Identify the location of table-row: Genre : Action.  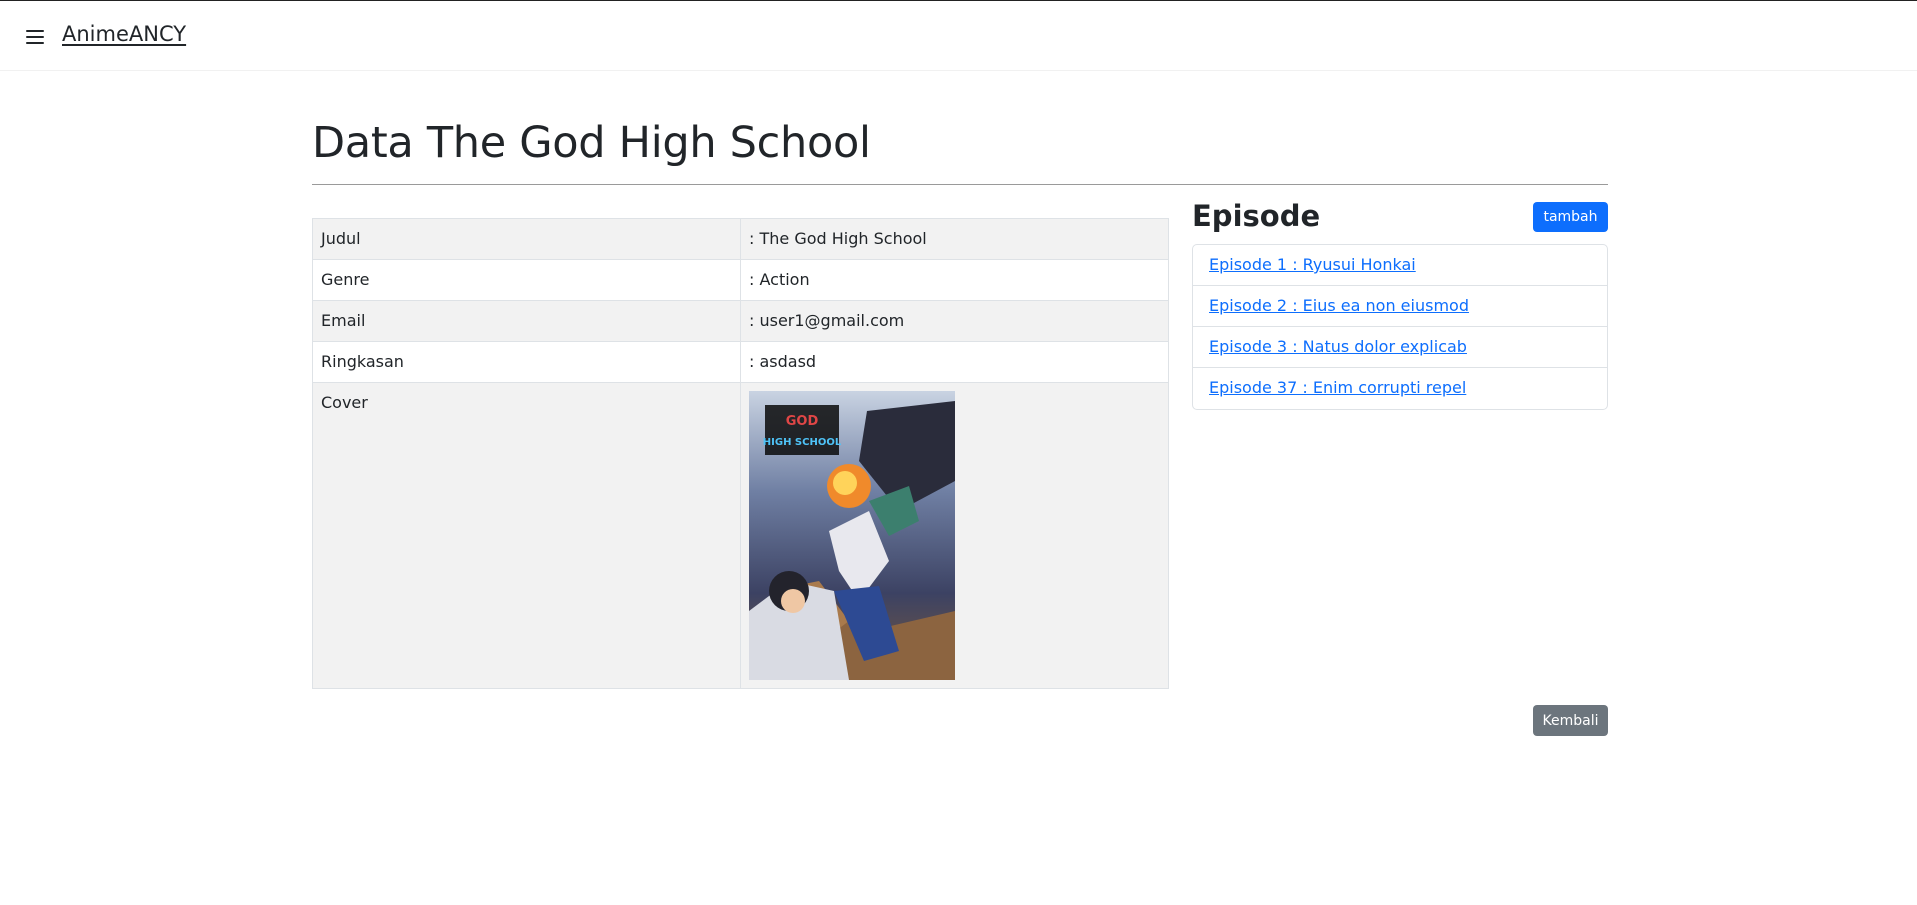
(740, 280).